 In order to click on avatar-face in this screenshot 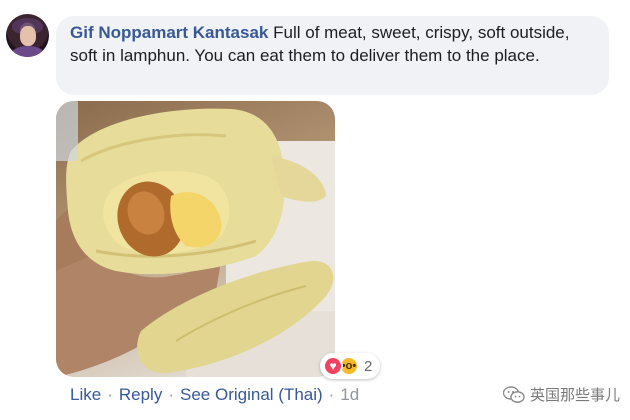, I will do `click(28, 36)`.